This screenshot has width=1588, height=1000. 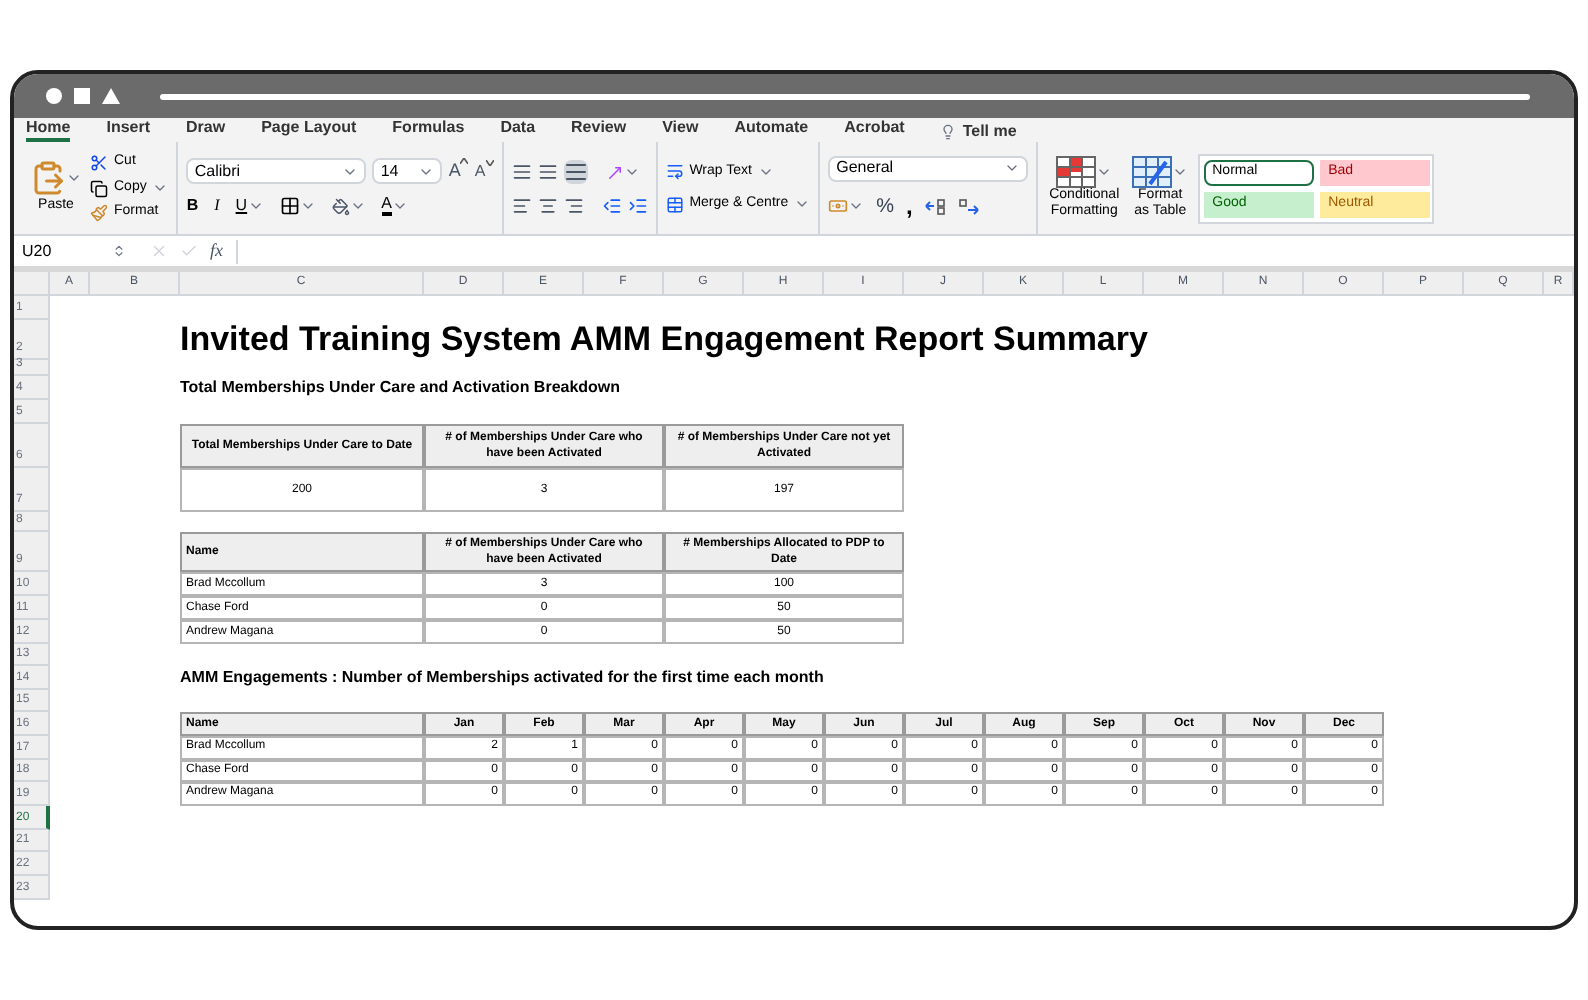 What do you see at coordinates (575, 172) in the screenshot?
I see `align-bottom-icon` at bounding box center [575, 172].